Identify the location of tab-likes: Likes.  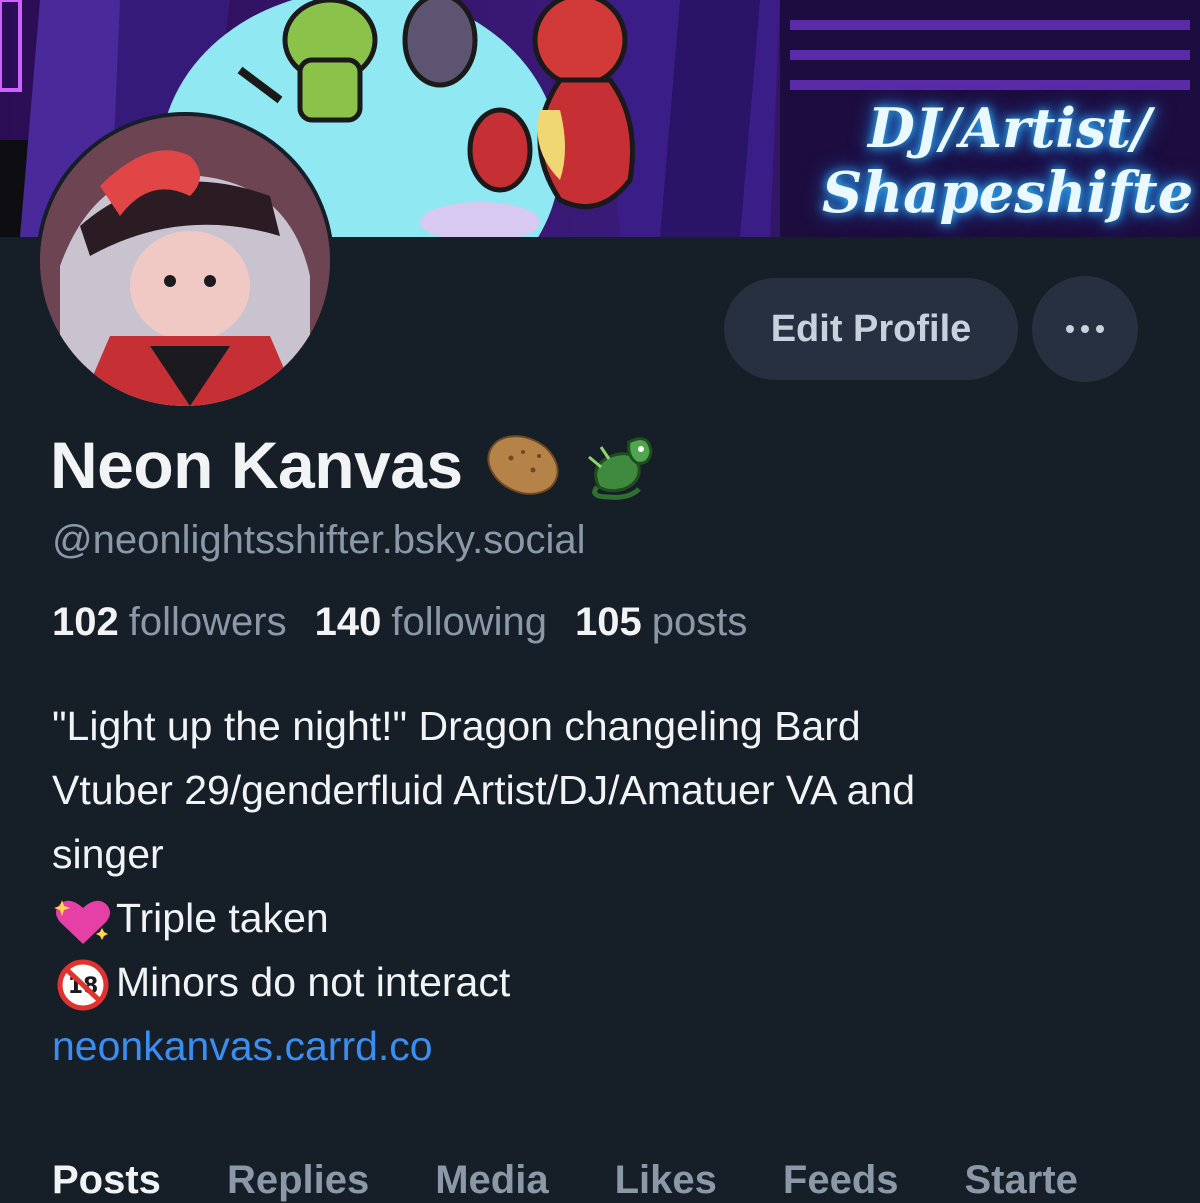
(666, 1180).